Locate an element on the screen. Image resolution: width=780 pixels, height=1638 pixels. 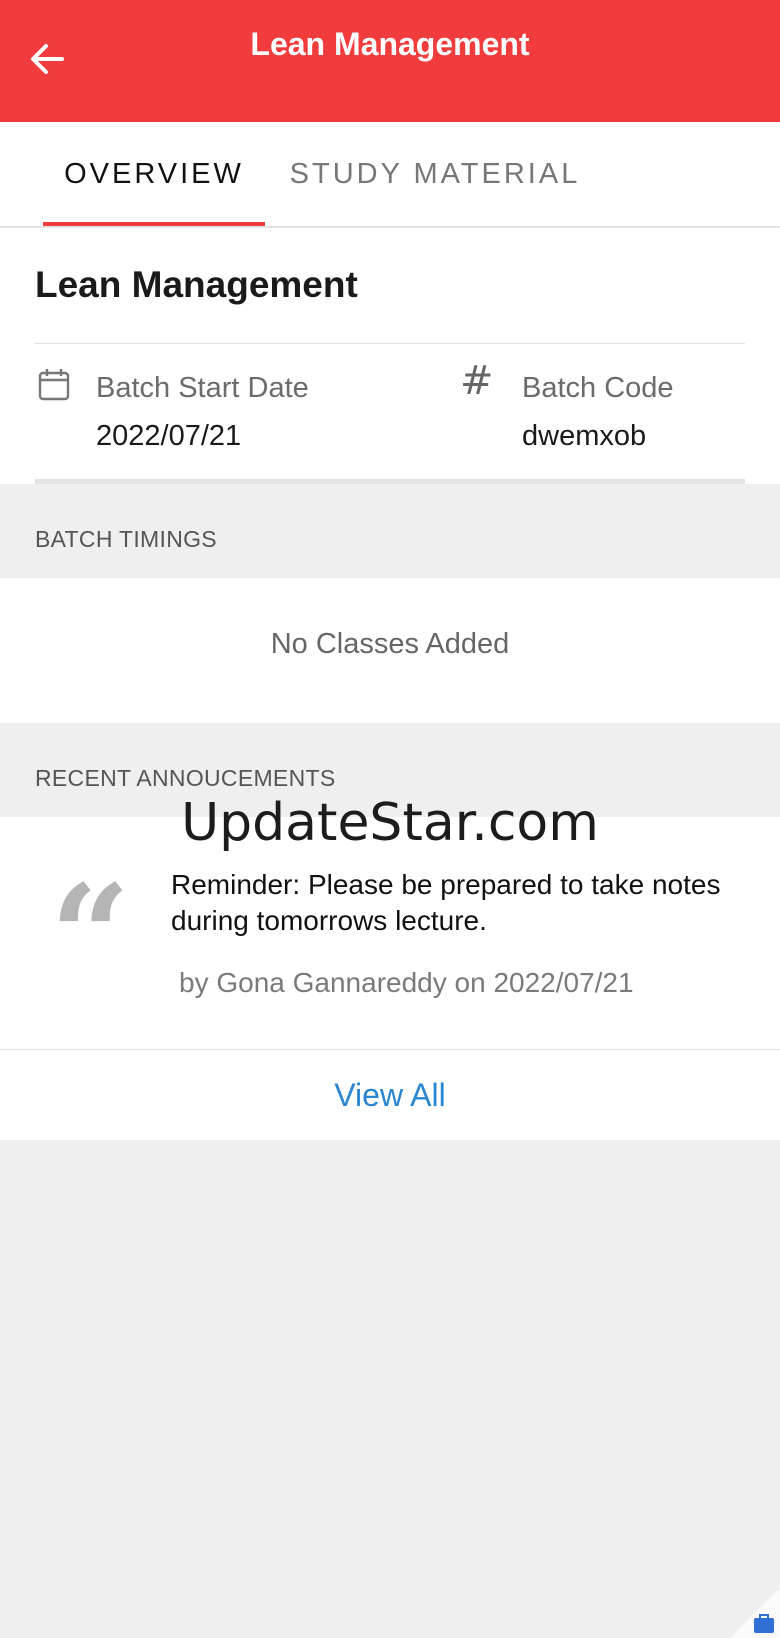
divider is located at coordinates (390, 343).